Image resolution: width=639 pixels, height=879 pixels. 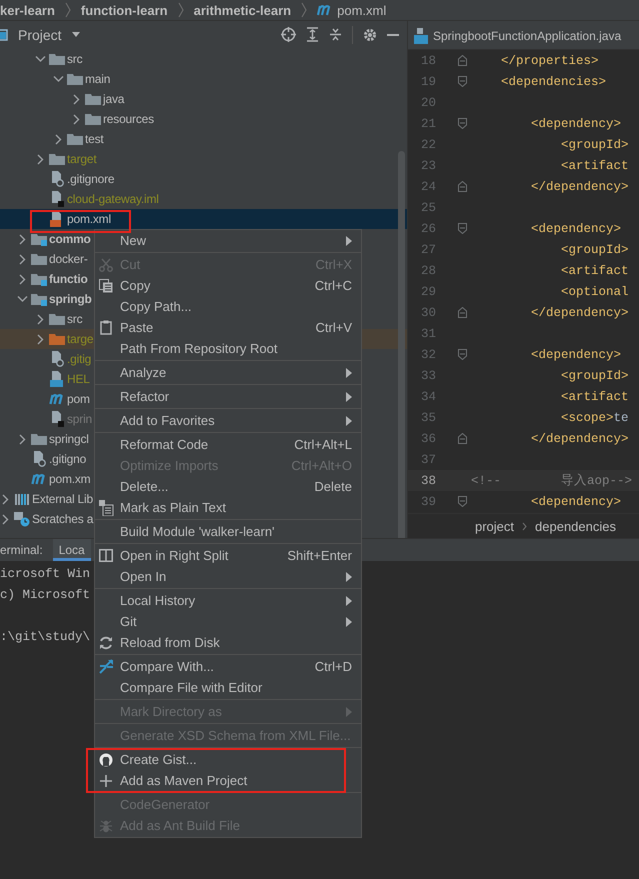 What do you see at coordinates (594, 291) in the screenshot?
I see `code-line: <optional` at bounding box center [594, 291].